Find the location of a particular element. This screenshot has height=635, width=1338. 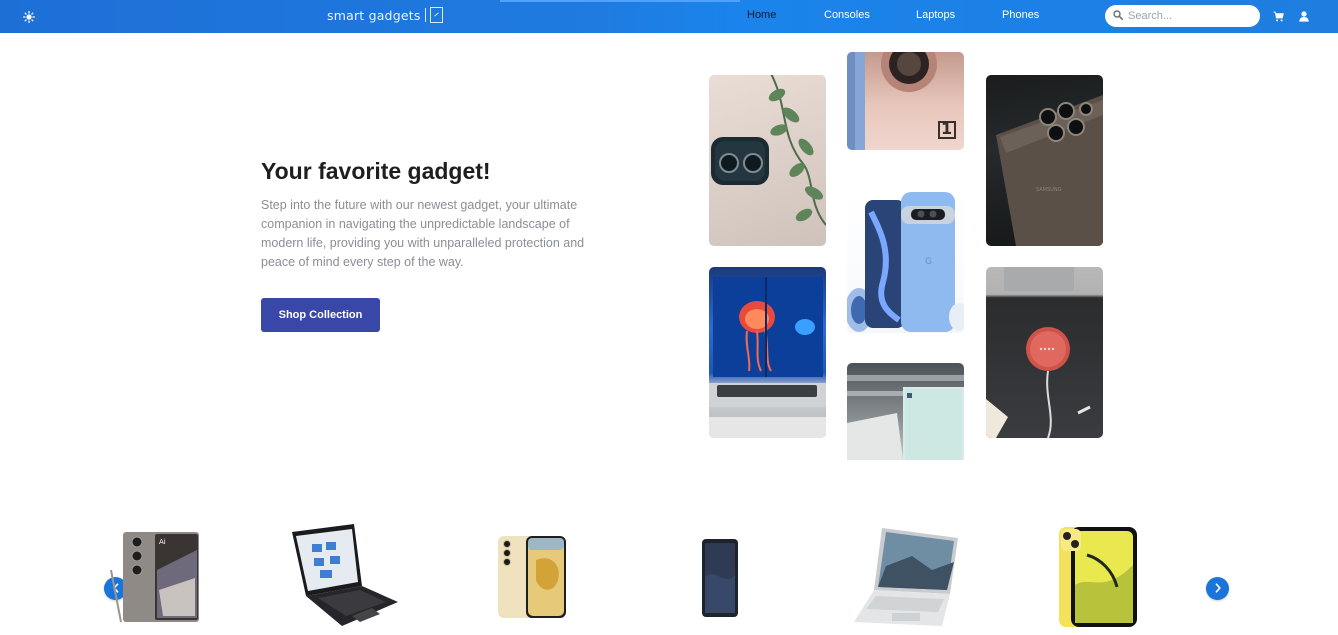

logo-divider is located at coordinates (425, 15).